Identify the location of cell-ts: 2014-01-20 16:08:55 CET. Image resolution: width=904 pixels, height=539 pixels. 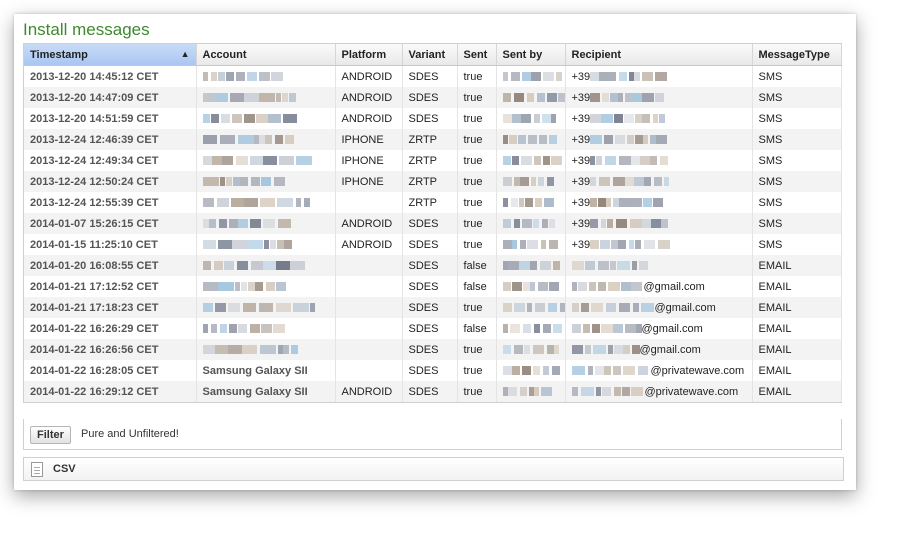
(110, 265).